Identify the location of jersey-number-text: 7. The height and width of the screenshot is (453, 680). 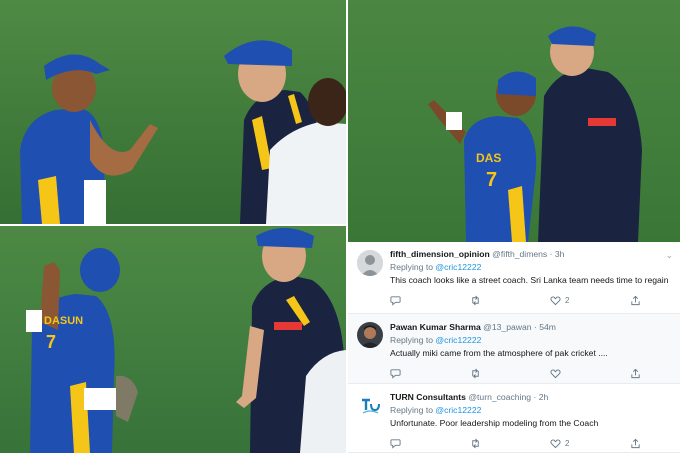
(491, 180).